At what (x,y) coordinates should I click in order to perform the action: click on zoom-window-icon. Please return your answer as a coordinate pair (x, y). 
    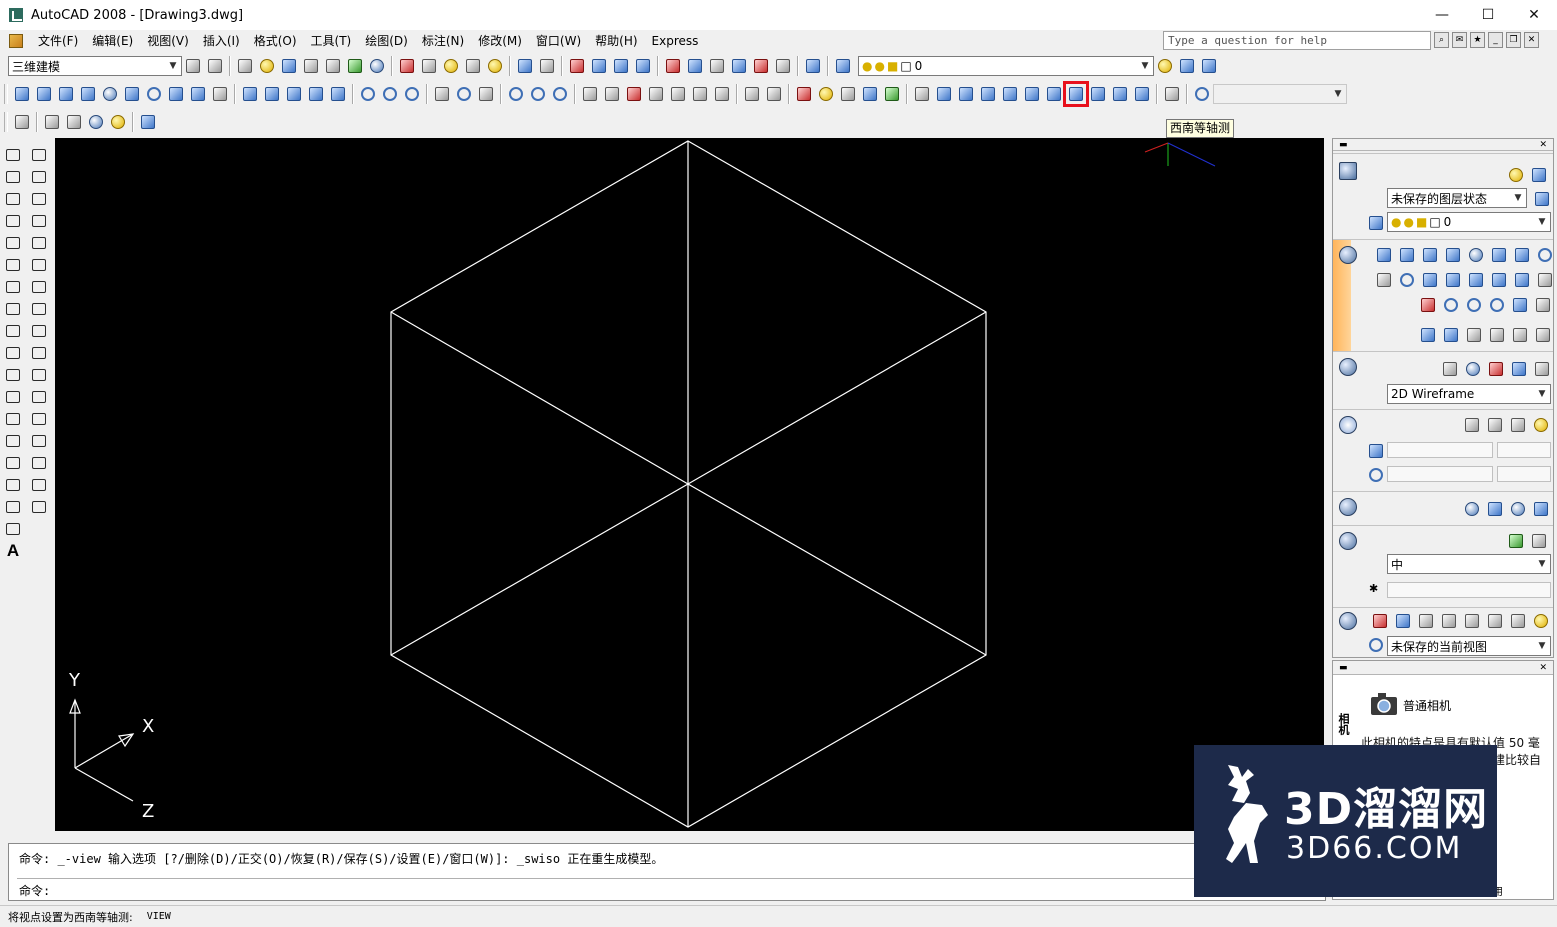
    Looking at the image, I should click on (621, 66).